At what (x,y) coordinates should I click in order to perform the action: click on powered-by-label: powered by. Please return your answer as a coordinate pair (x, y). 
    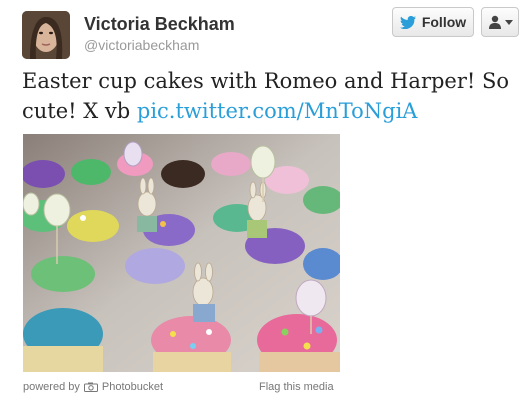
    Looking at the image, I should click on (51, 387).